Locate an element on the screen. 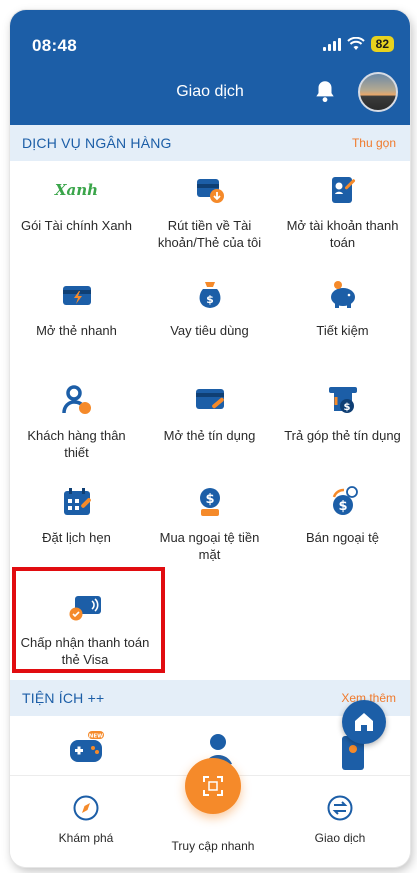 Image resolution: width=417 pixels, height=873 pixels. nav-quick-access: Truy cập nhanh is located at coordinates (213, 841).